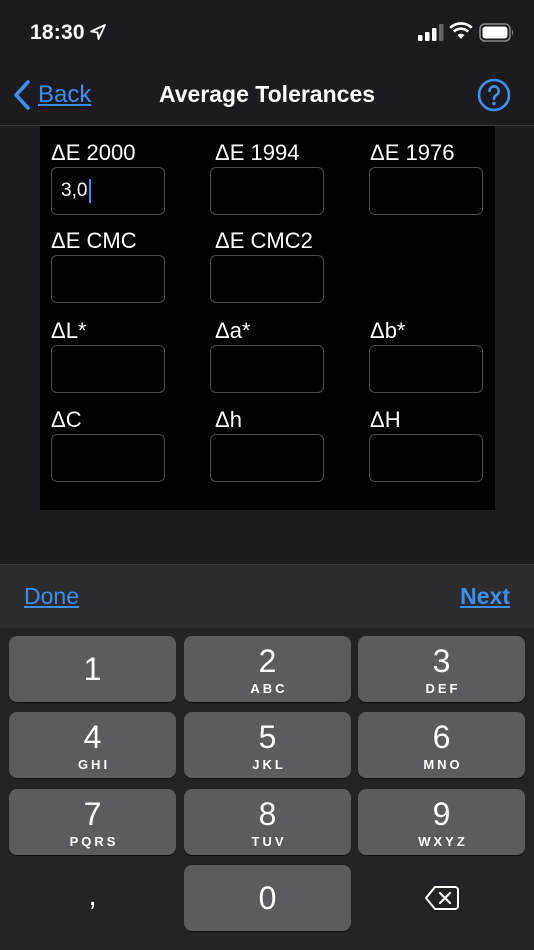 The image size is (534, 950). I want to click on key-0: 0, so click(267, 898).